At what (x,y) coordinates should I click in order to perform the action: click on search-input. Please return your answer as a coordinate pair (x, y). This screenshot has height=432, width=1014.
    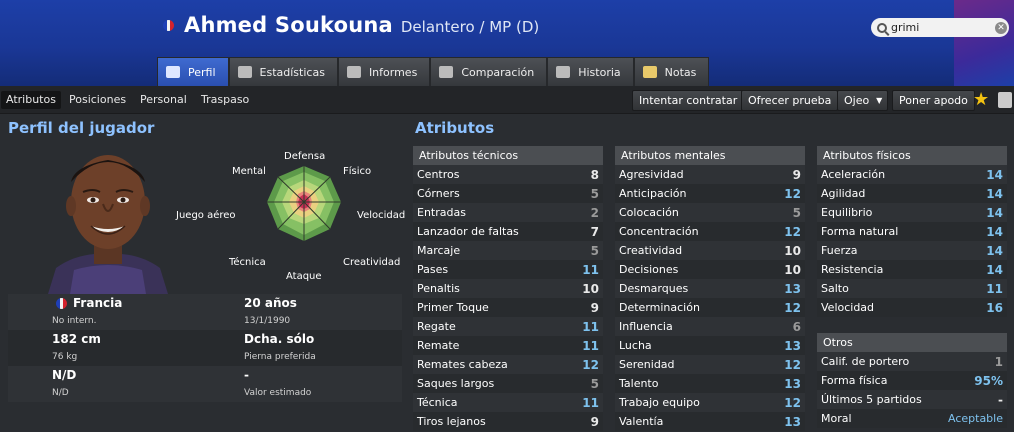
    Looking at the image, I should click on (943, 27).